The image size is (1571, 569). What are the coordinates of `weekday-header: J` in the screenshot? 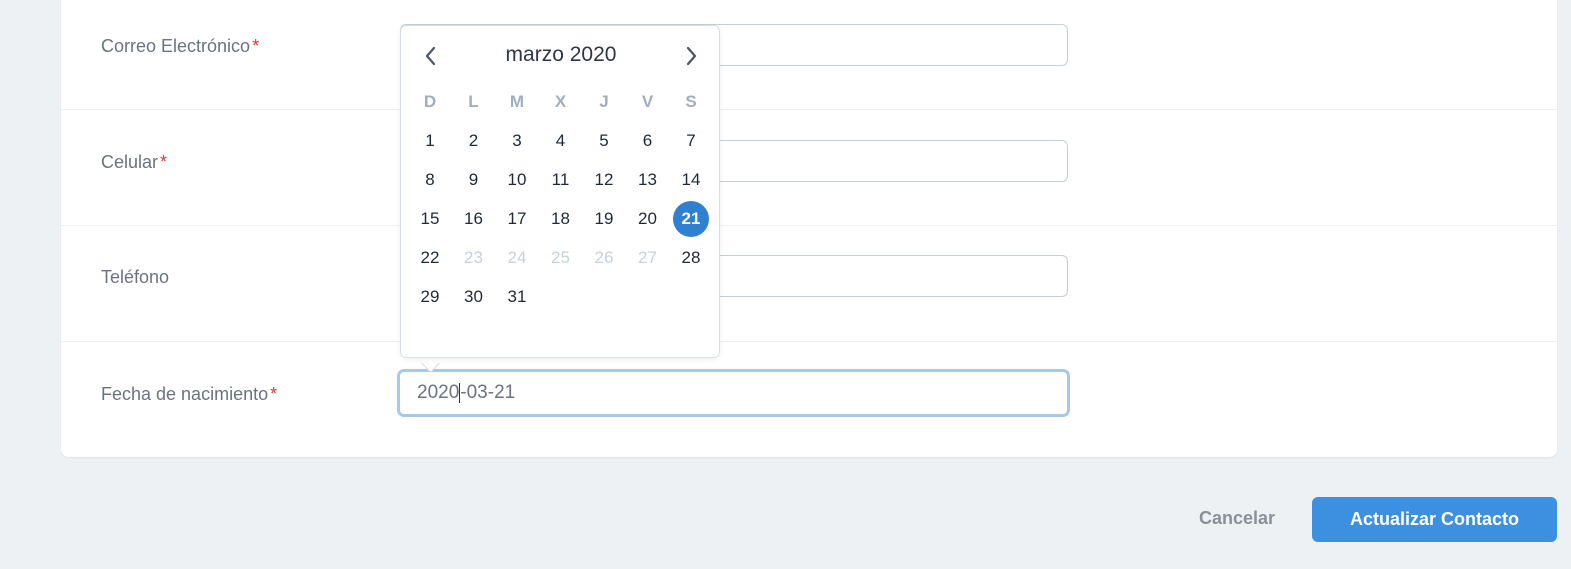 It's located at (604, 101).